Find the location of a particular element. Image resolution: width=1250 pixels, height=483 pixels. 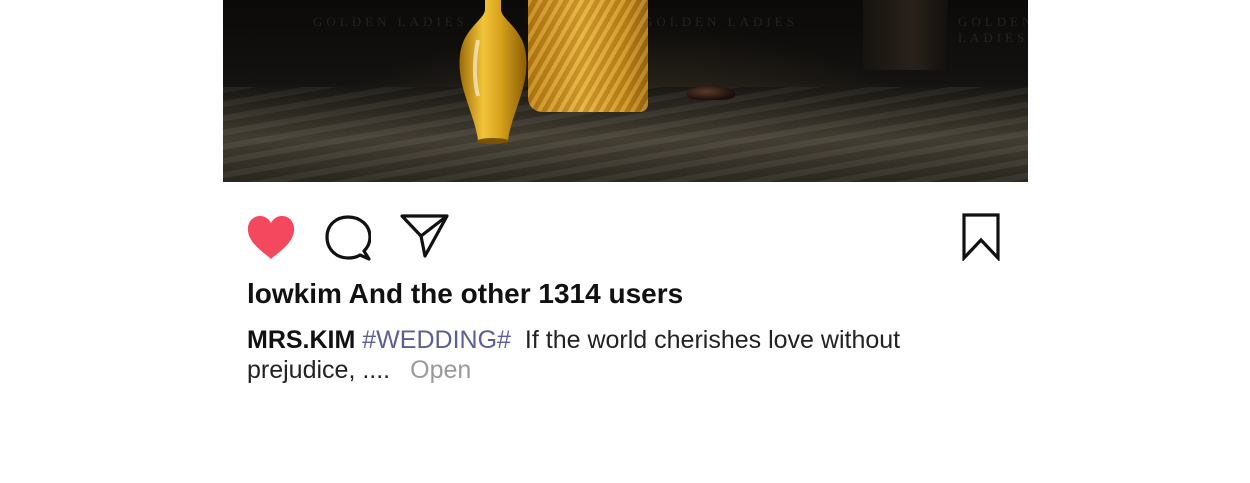

send-icon is located at coordinates (425, 238).